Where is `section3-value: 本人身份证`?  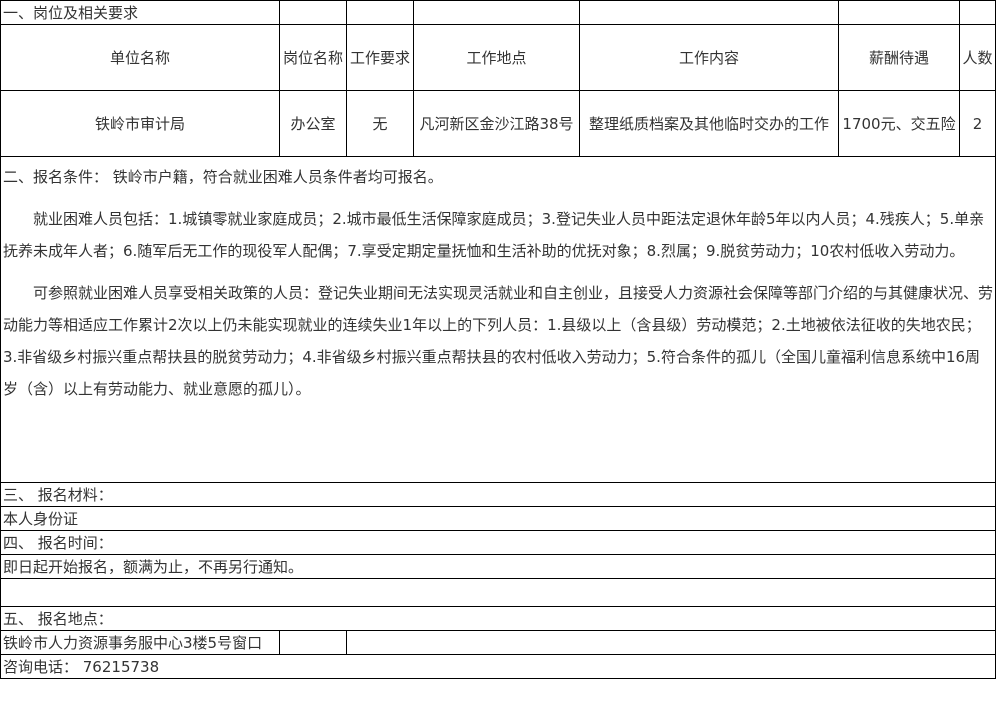 section3-value: 本人身份证 is located at coordinates (498, 518).